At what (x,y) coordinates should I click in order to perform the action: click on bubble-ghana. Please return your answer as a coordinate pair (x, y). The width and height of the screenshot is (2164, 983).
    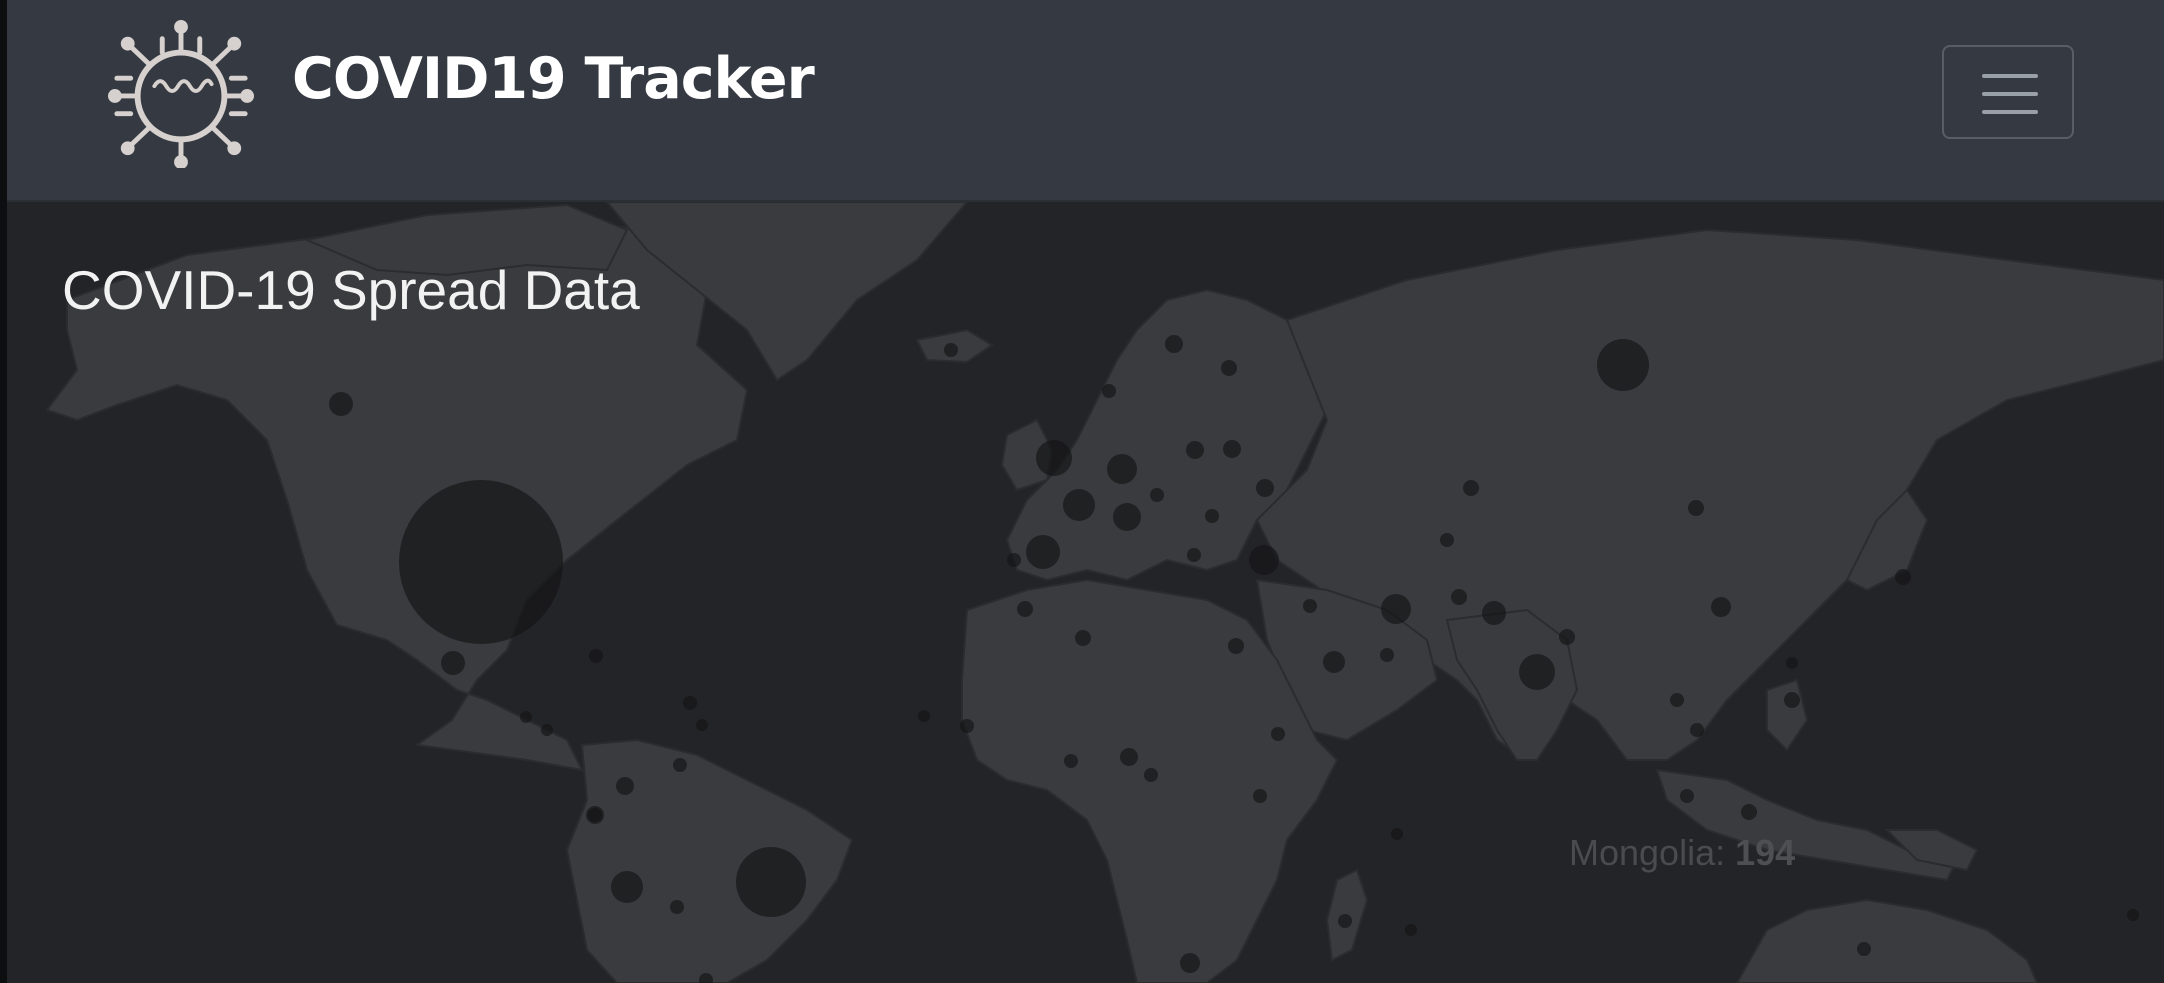
    Looking at the image, I should click on (1071, 761).